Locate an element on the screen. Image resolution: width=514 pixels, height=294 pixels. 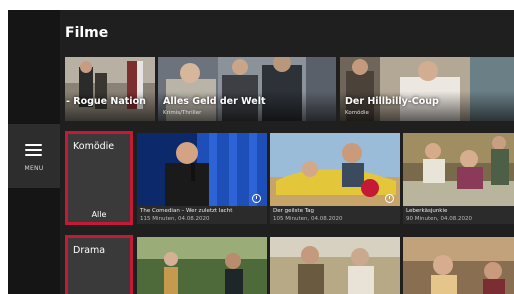
movie-meta: 105 Minuten, 04.08.2020 is located at coordinates (308, 219).